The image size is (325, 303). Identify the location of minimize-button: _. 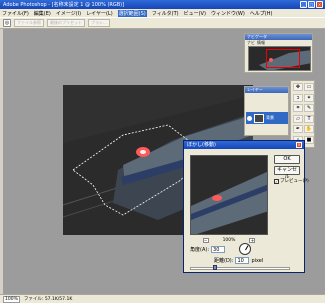
(303, 4).